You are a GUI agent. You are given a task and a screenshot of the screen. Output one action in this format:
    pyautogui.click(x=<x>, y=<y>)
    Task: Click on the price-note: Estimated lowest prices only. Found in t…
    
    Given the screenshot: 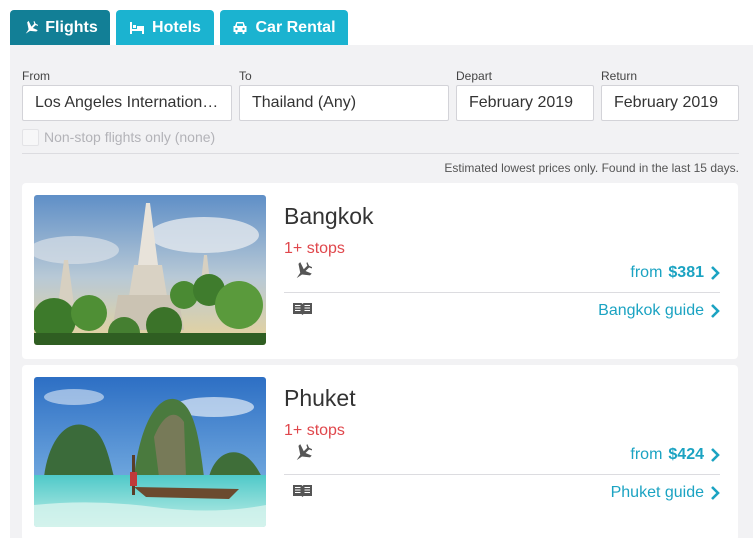 What is the action you would take?
    pyautogui.click(x=591, y=168)
    